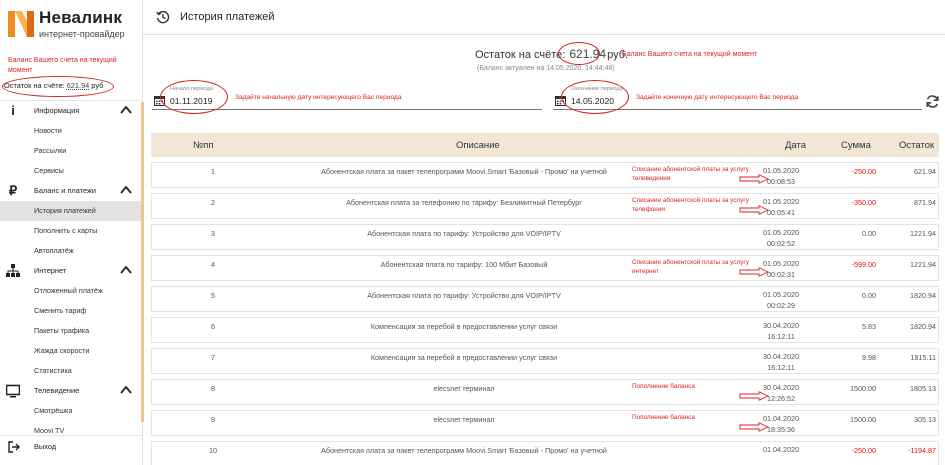  What do you see at coordinates (579, 53) in the screenshot?
I see `highlight-oval` at bounding box center [579, 53].